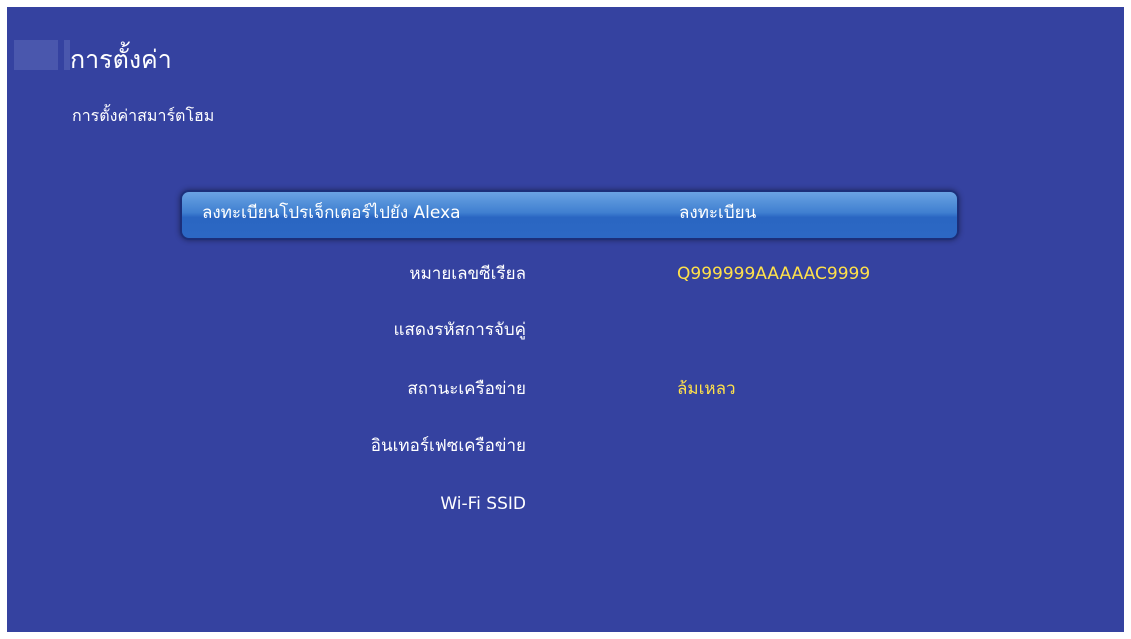 The image size is (1131, 639). What do you see at coordinates (121, 59) in the screenshot?
I see `page-title: การตั้งค่า` at bounding box center [121, 59].